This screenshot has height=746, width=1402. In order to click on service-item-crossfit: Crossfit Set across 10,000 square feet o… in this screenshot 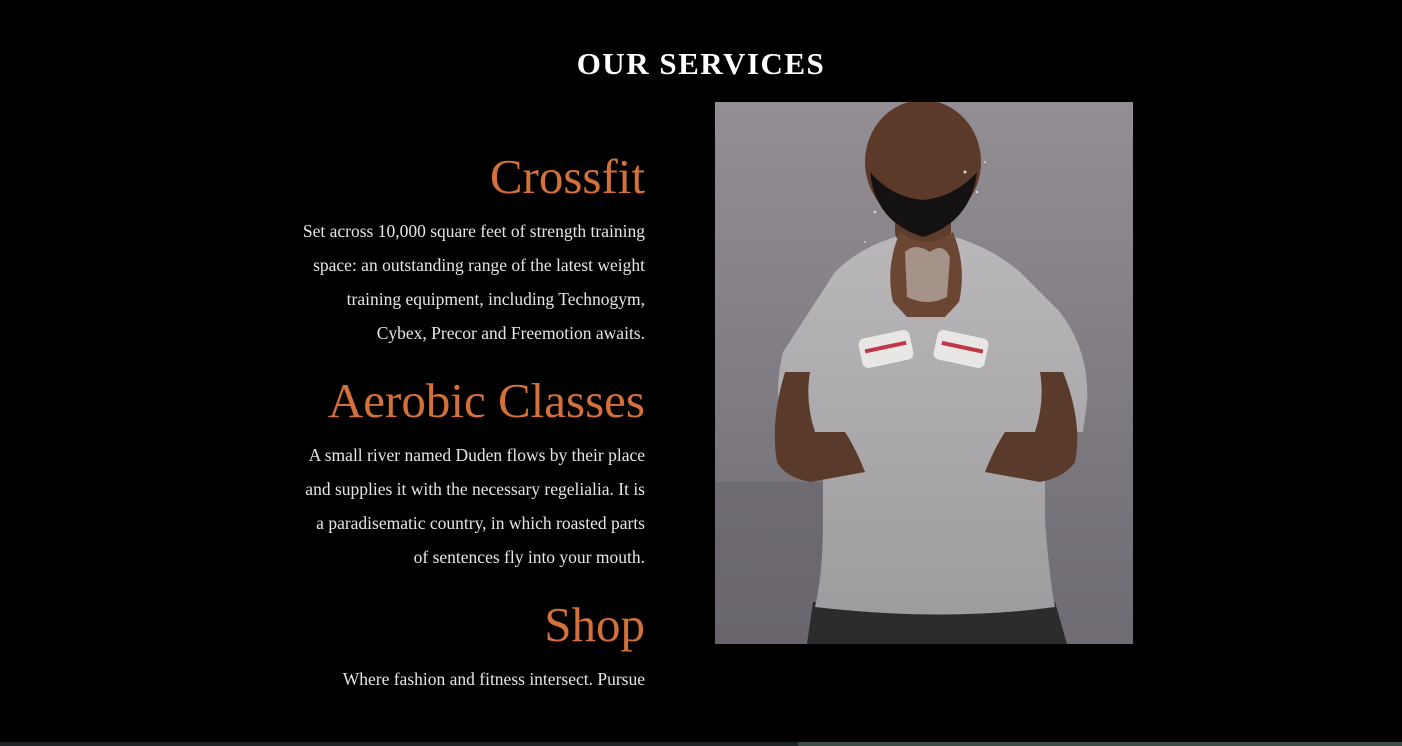, I will do `click(472, 249)`.